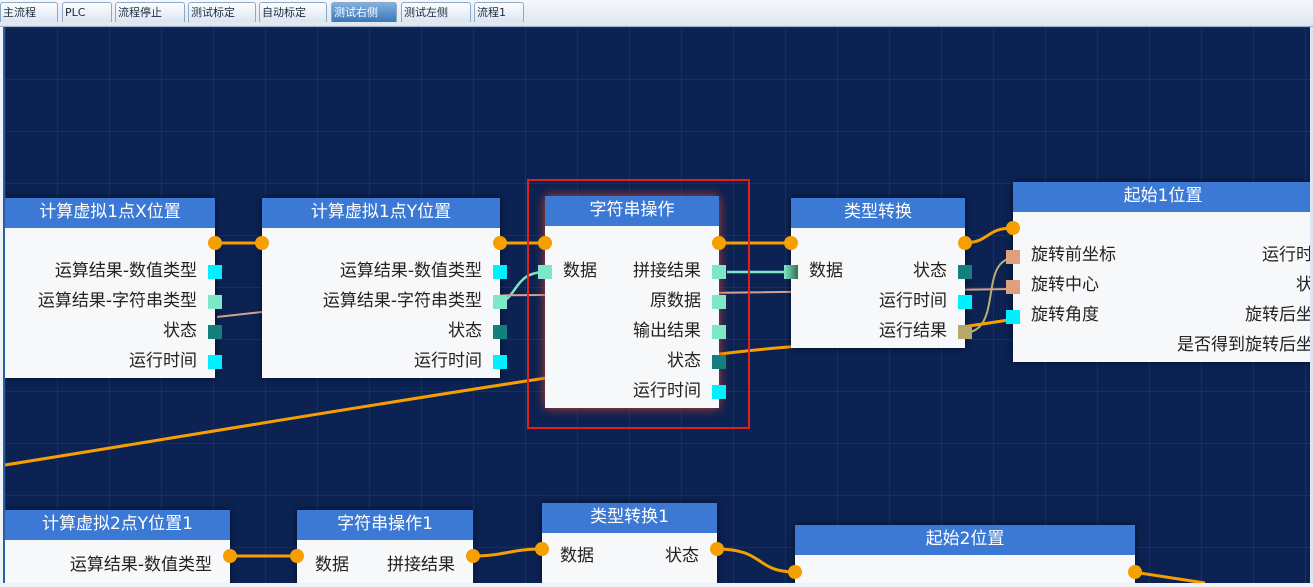  Describe the element at coordinates (1279, 315) in the screenshot. I see `output-label: 旋转后坐` at that location.